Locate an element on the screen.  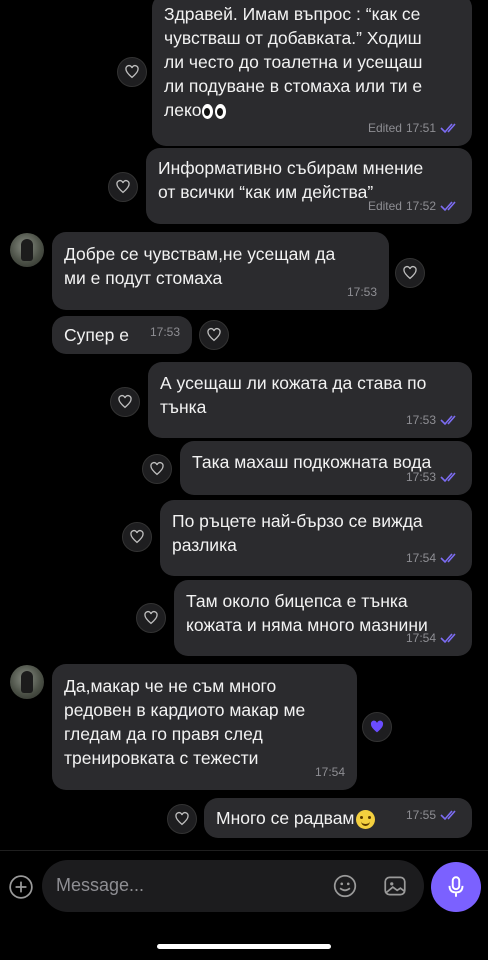
message-meta: 17:55 is located at coordinates (433, 815).